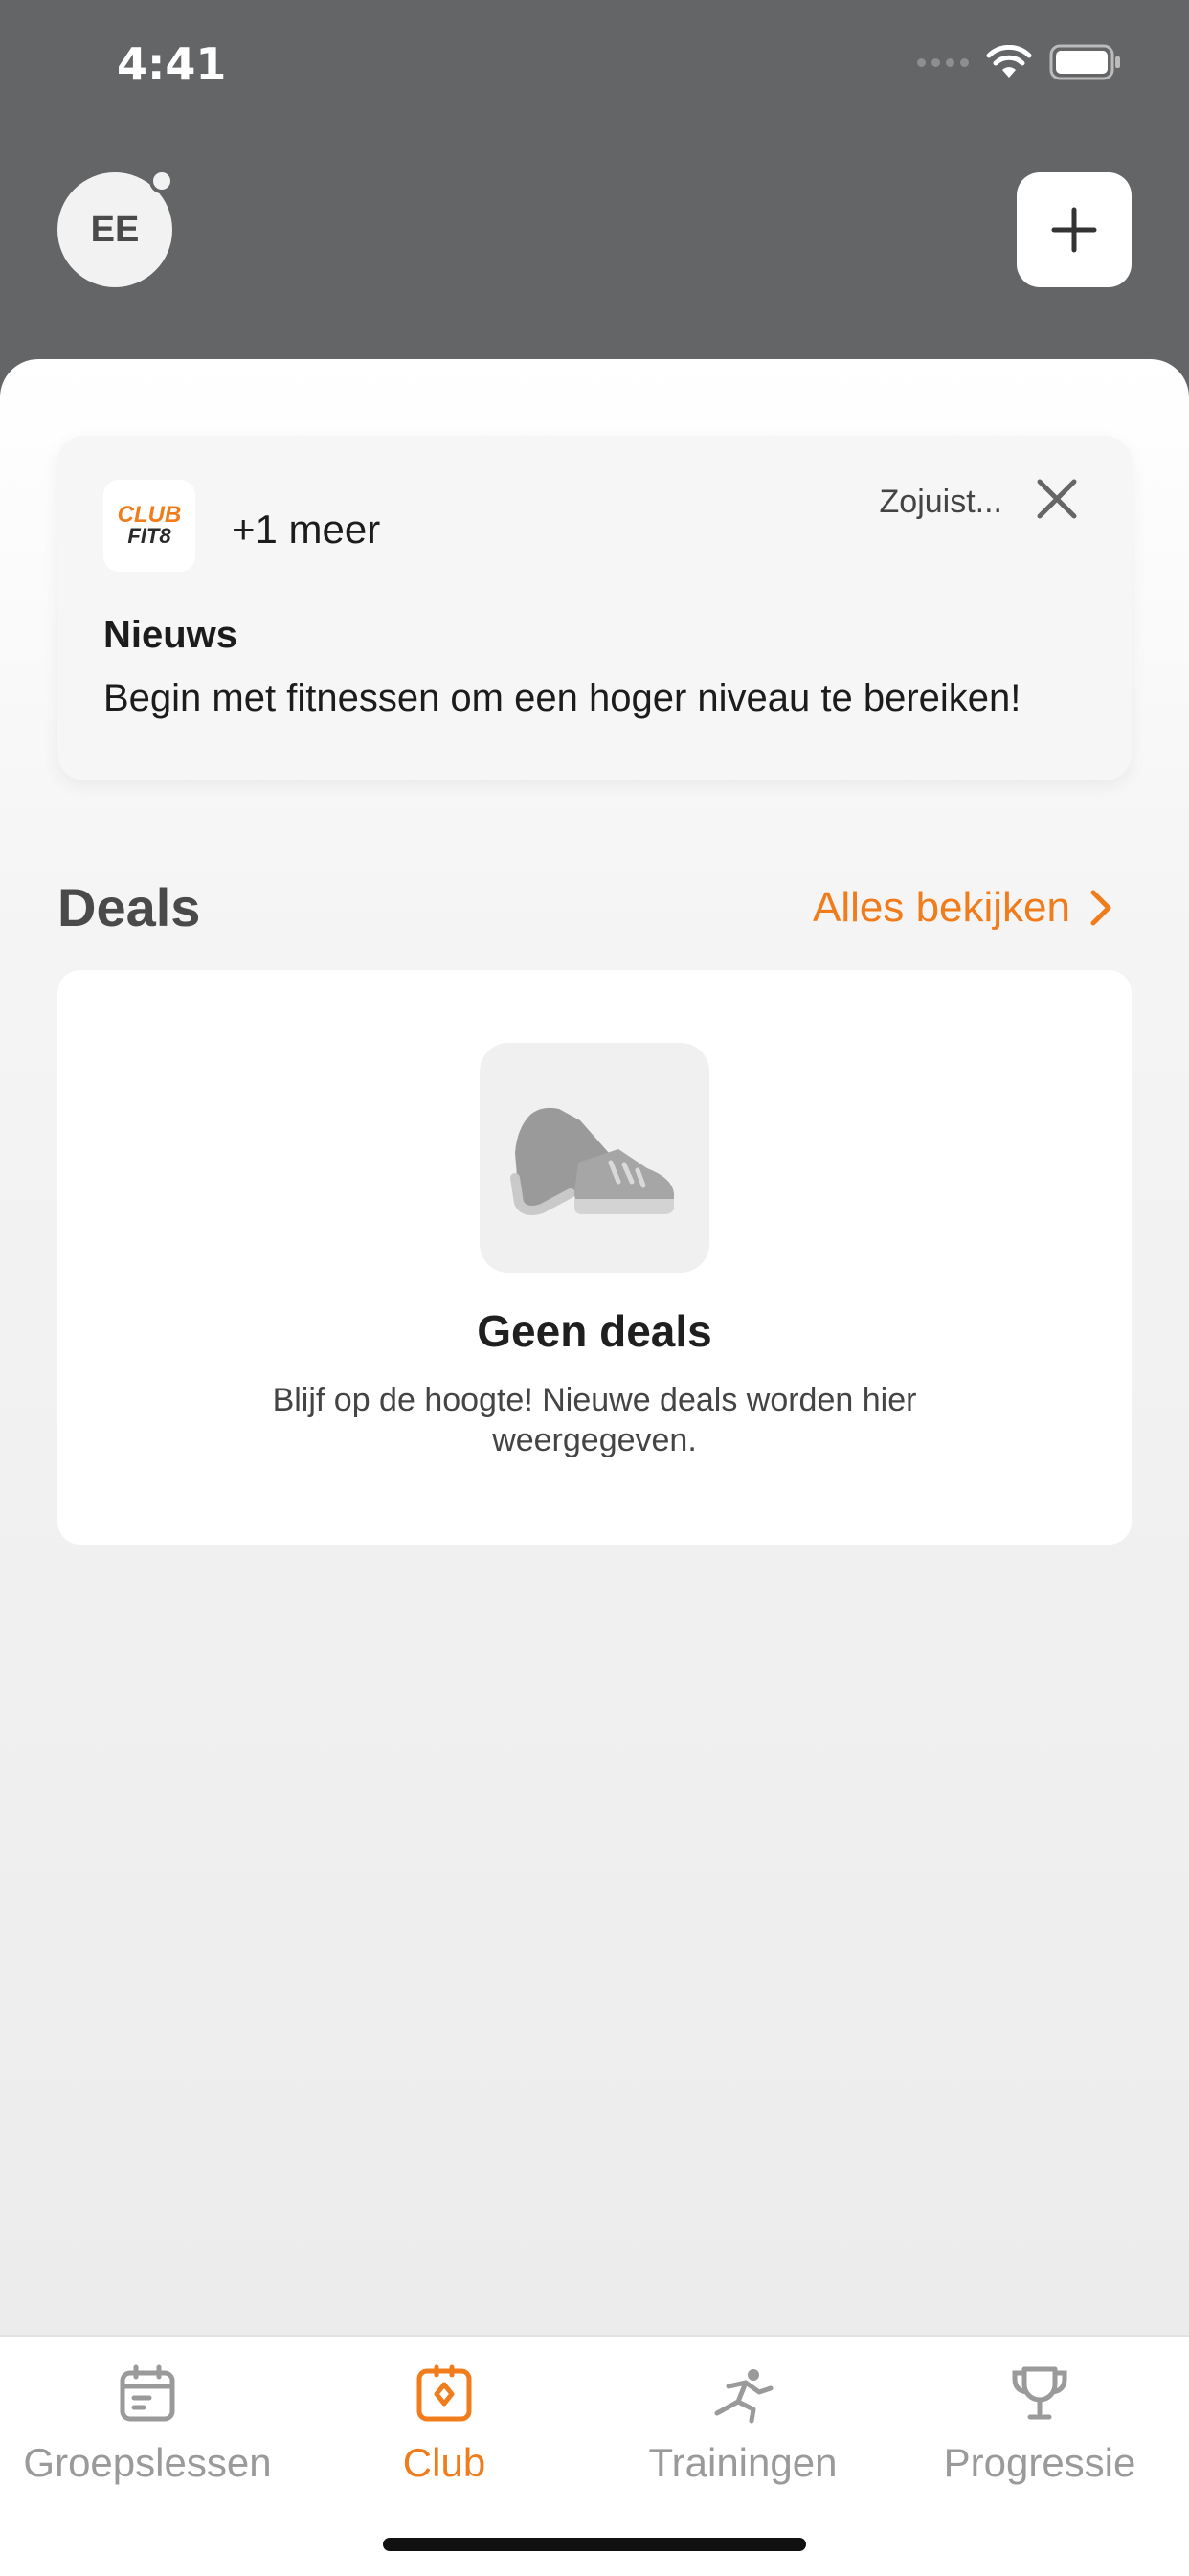  What do you see at coordinates (743, 2462) in the screenshot?
I see `tab-label: Trainingen` at bounding box center [743, 2462].